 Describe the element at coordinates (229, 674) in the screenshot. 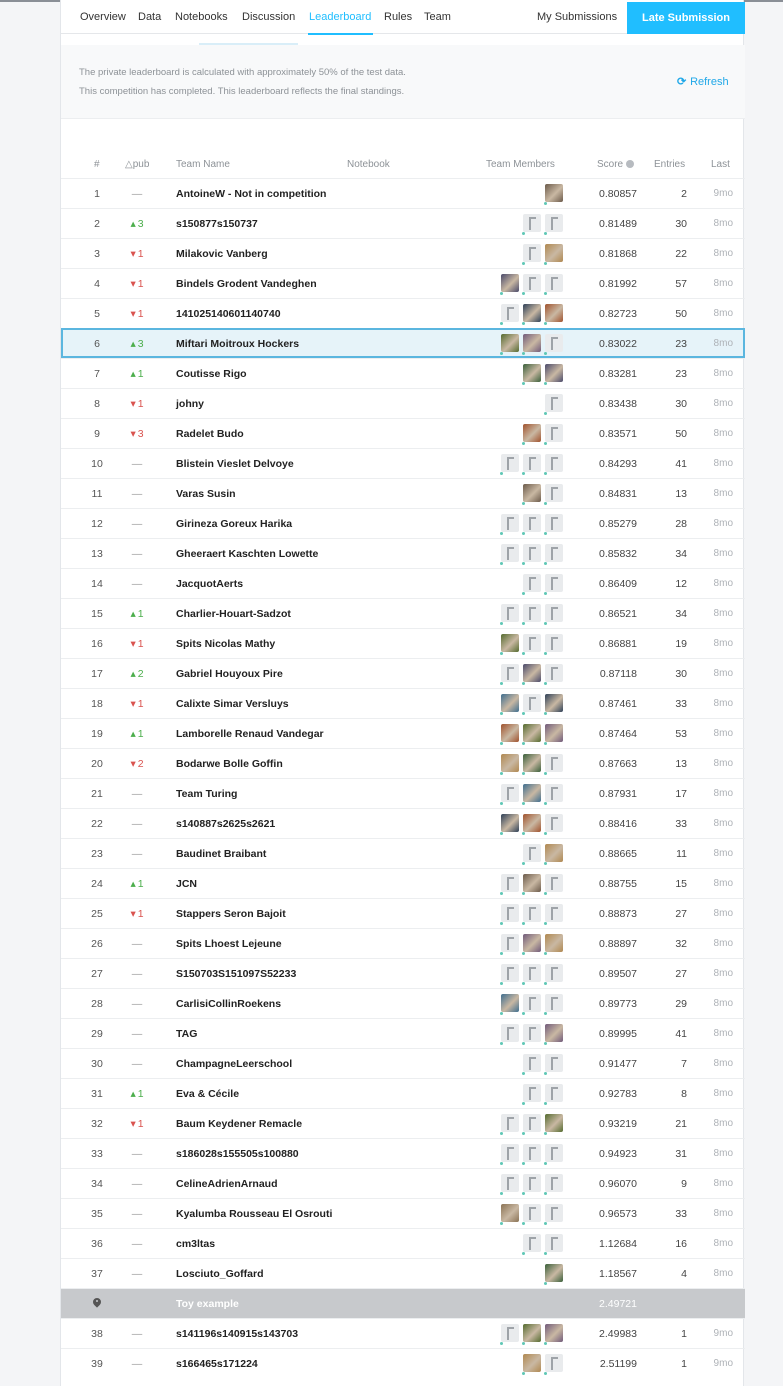

I see `team-name-link: Gabriel Houyoux Pire` at that location.